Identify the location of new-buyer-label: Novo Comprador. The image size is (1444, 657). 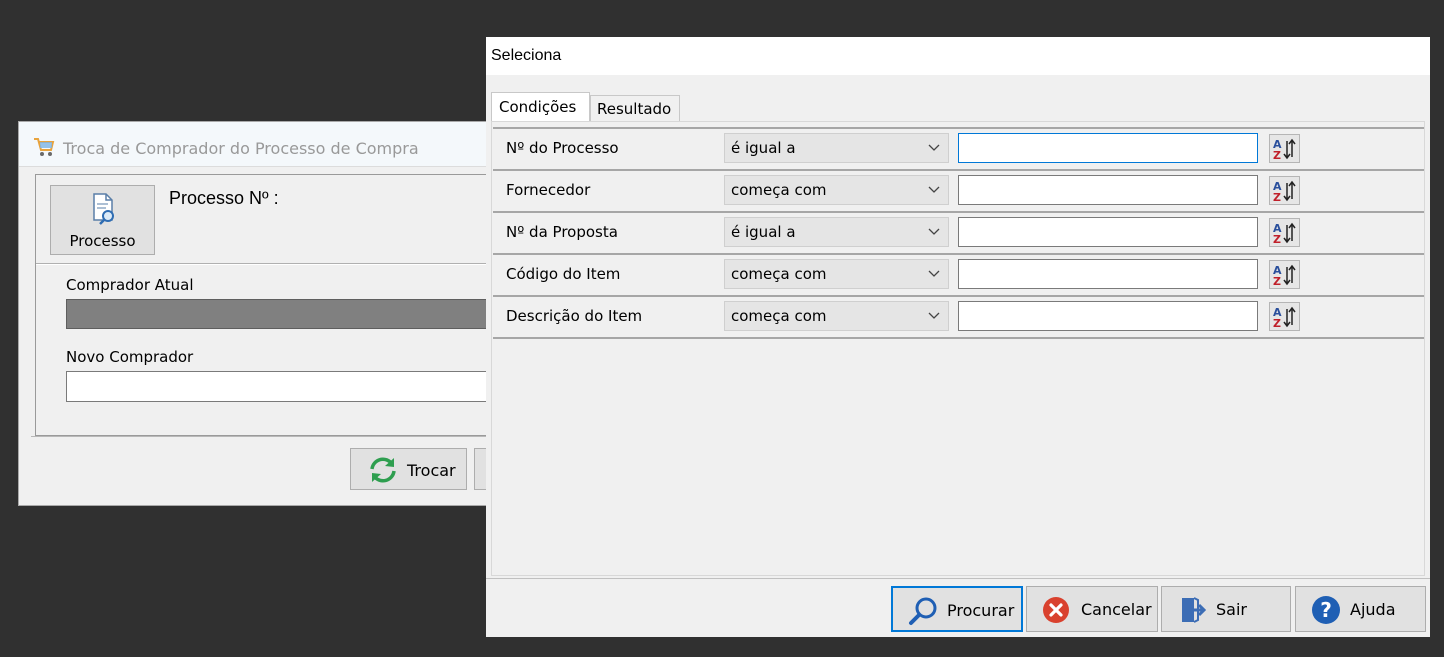
(130, 357).